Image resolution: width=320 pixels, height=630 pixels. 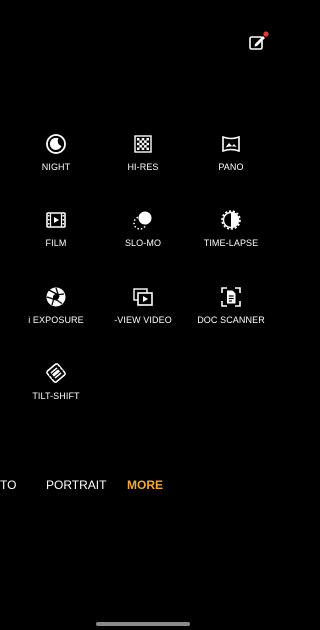 What do you see at coordinates (56, 220) in the screenshot?
I see `film-icon` at bounding box center [56, 220].